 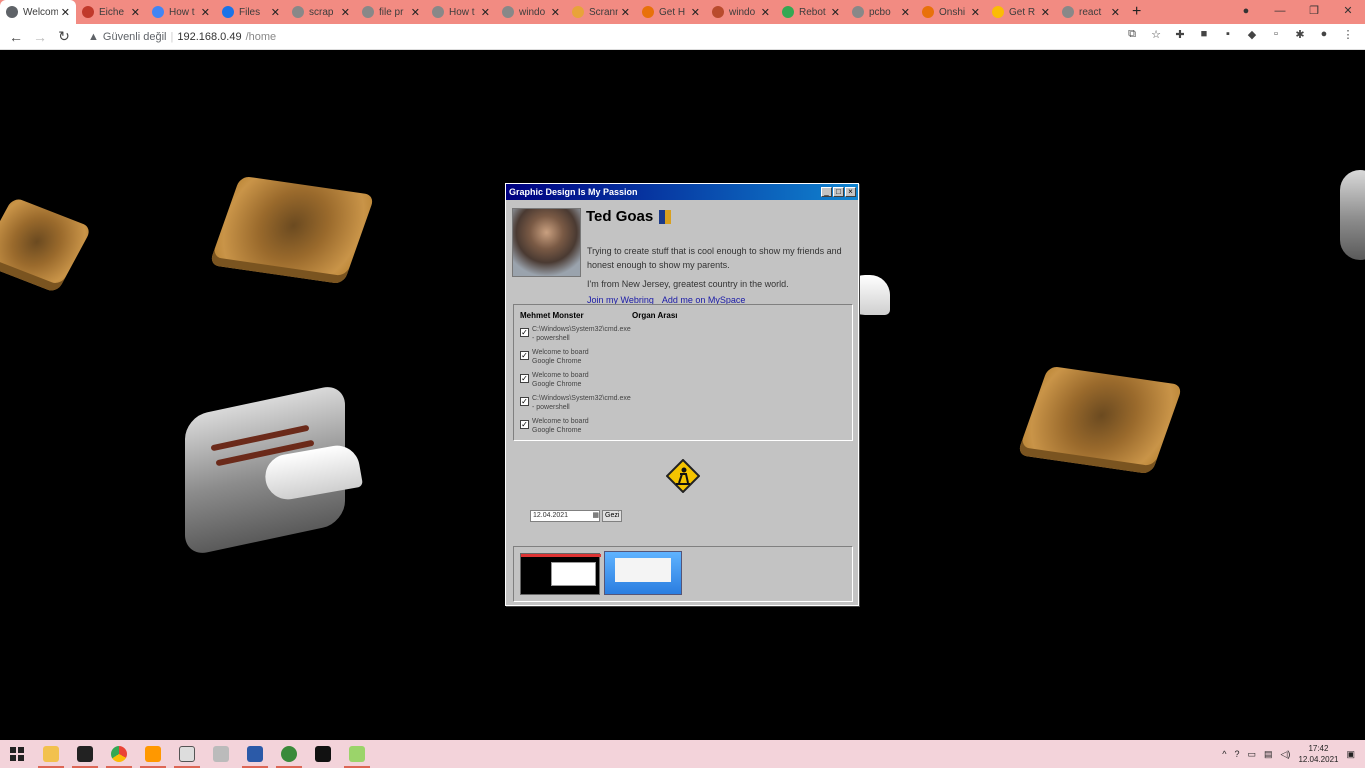 What do you see at coordinates (153, 754) in the screenshot?
I see `taskbar-sublime` at bounding box center [153, 754].